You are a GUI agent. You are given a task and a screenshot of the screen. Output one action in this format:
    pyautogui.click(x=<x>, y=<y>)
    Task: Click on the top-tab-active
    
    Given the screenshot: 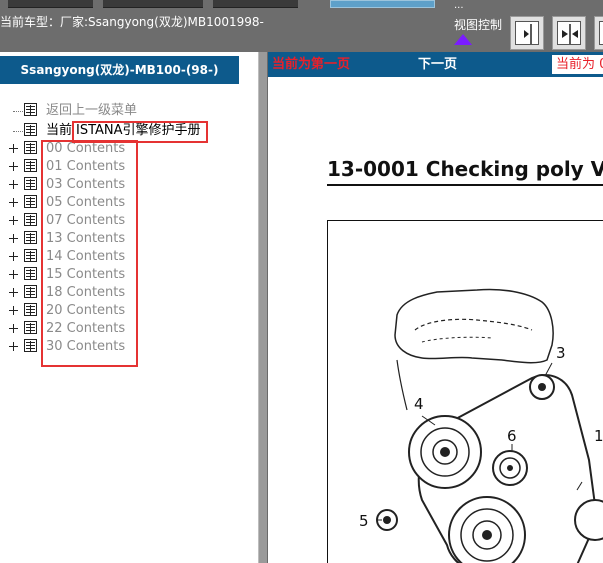 What is the action you would take?
    pyautogui.click(x=382, y=4)
    